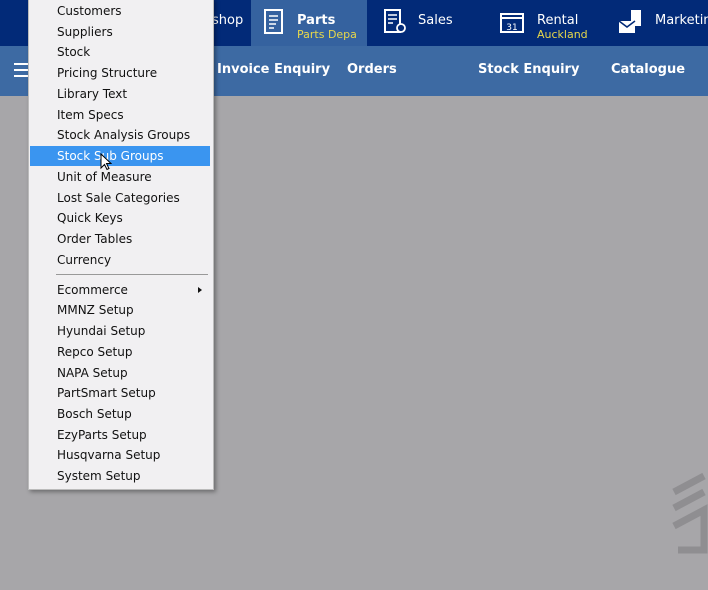  I want to click on nav-invoice-enquiry: Invoice Enquiry, so click(273, 69).